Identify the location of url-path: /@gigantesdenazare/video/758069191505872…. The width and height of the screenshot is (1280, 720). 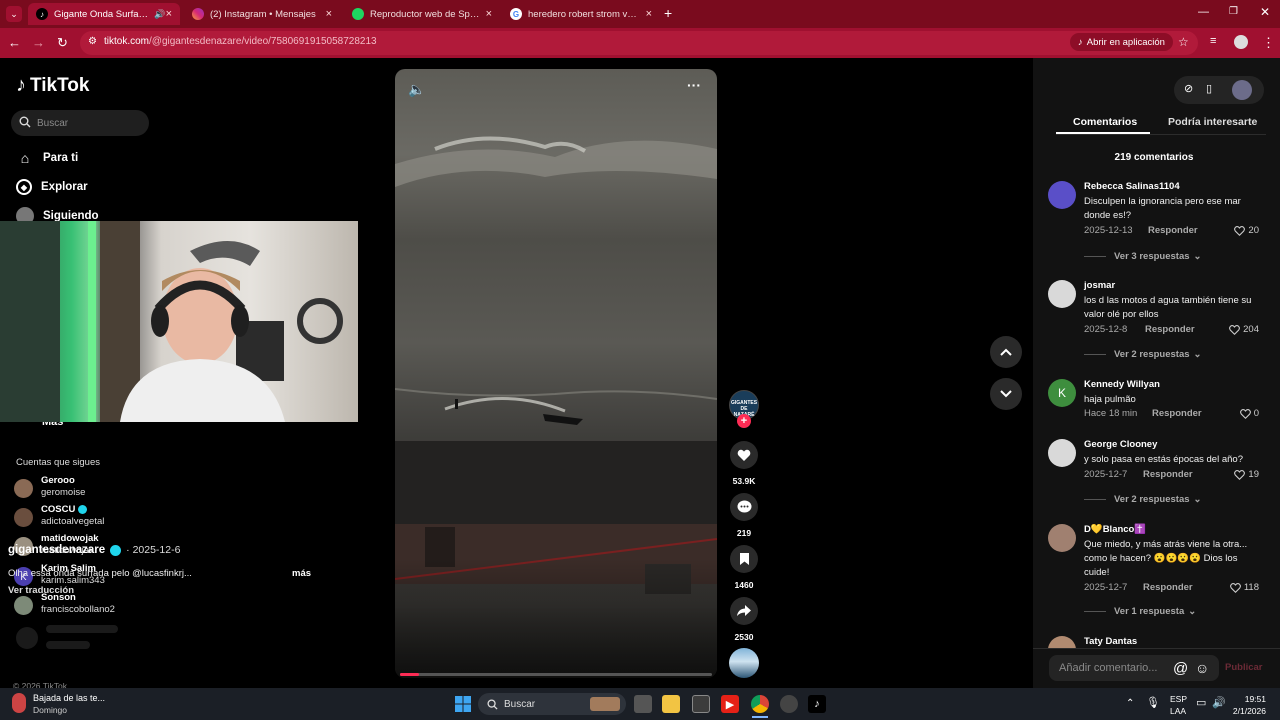
(263, 41).